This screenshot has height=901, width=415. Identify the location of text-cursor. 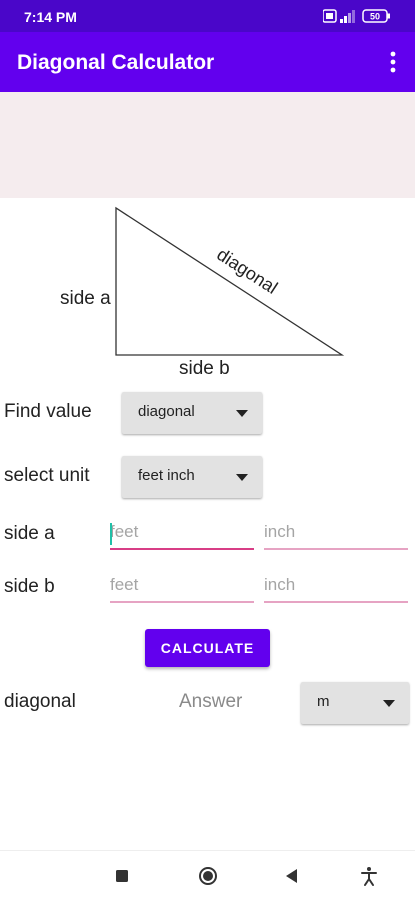
(111, 534).